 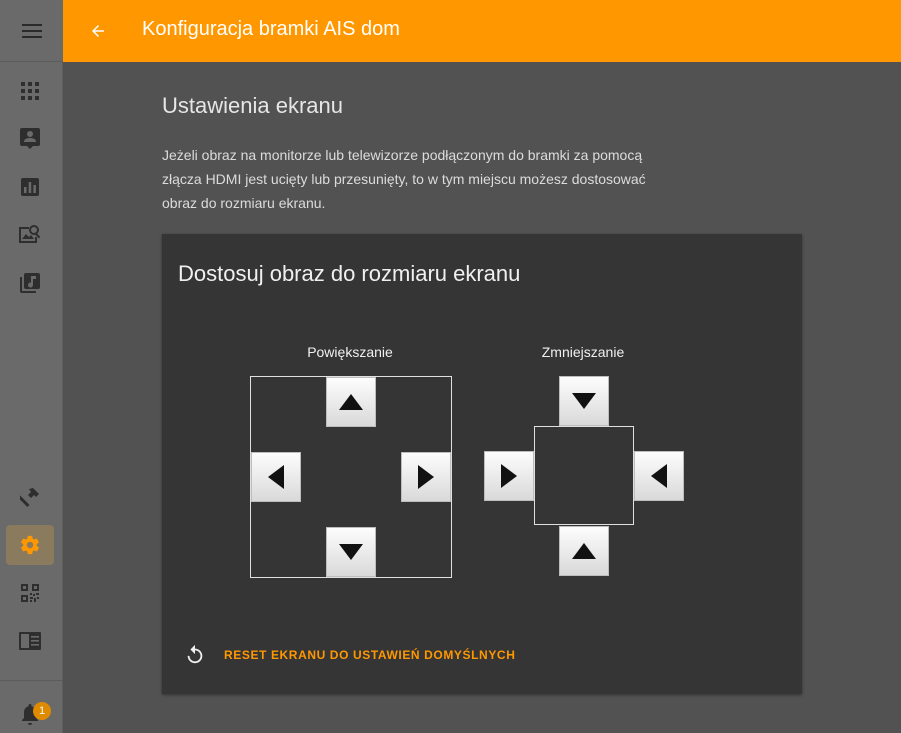 I want to click on card-title: Dostosuj obraz do rozmiaru ekranu, so click(x=349, y=273).